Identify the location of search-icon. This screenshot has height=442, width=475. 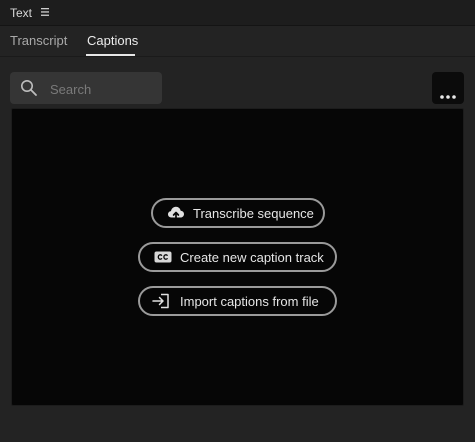
(29, 88).